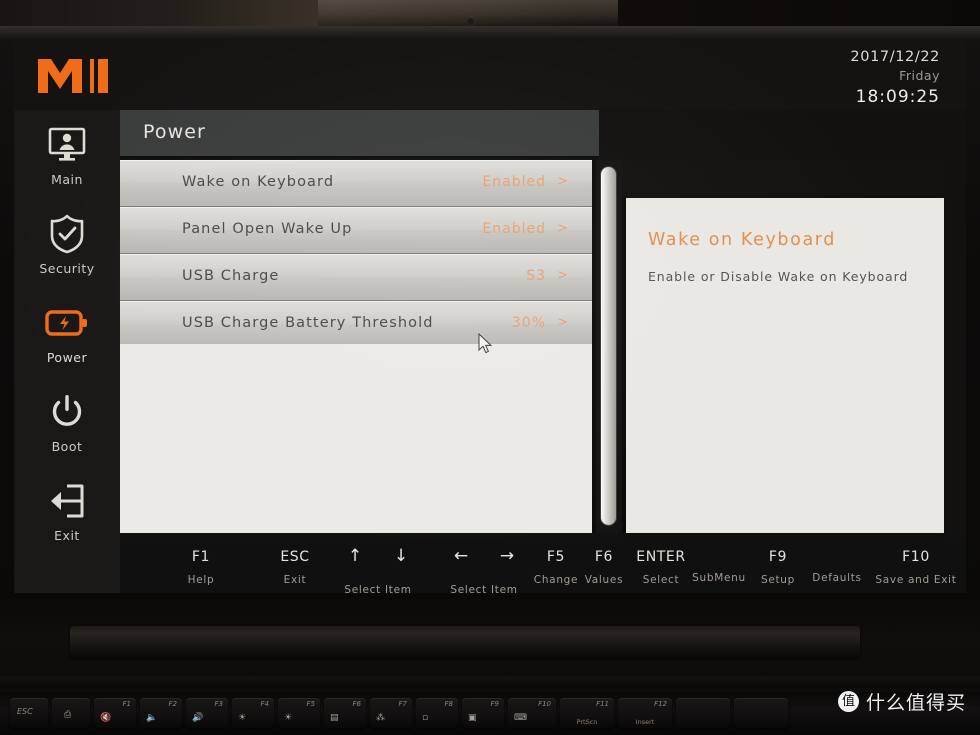 This screenshot has height=735, width=980. What do you see at coordinates (919, 75) in the screenshot?
I see `clock-day: Friday` at bounding box center [919, 75].